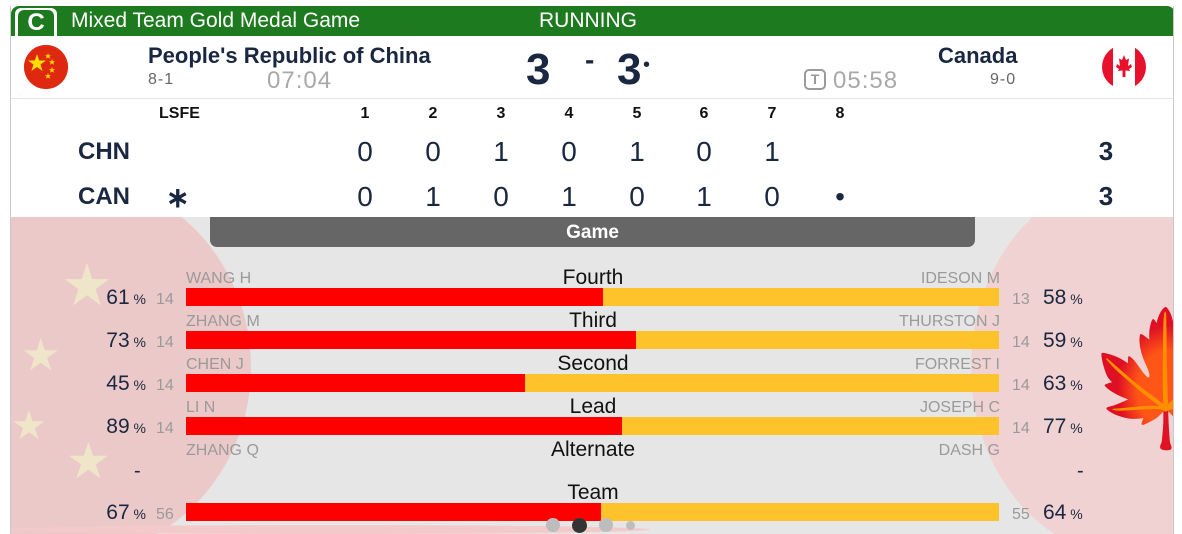 Image resolution: width=1182 pixels, height=534 pixels. Describe the element at coordinates (593, 449) in the screenshot. I see `position-label: Alternate` at that location.